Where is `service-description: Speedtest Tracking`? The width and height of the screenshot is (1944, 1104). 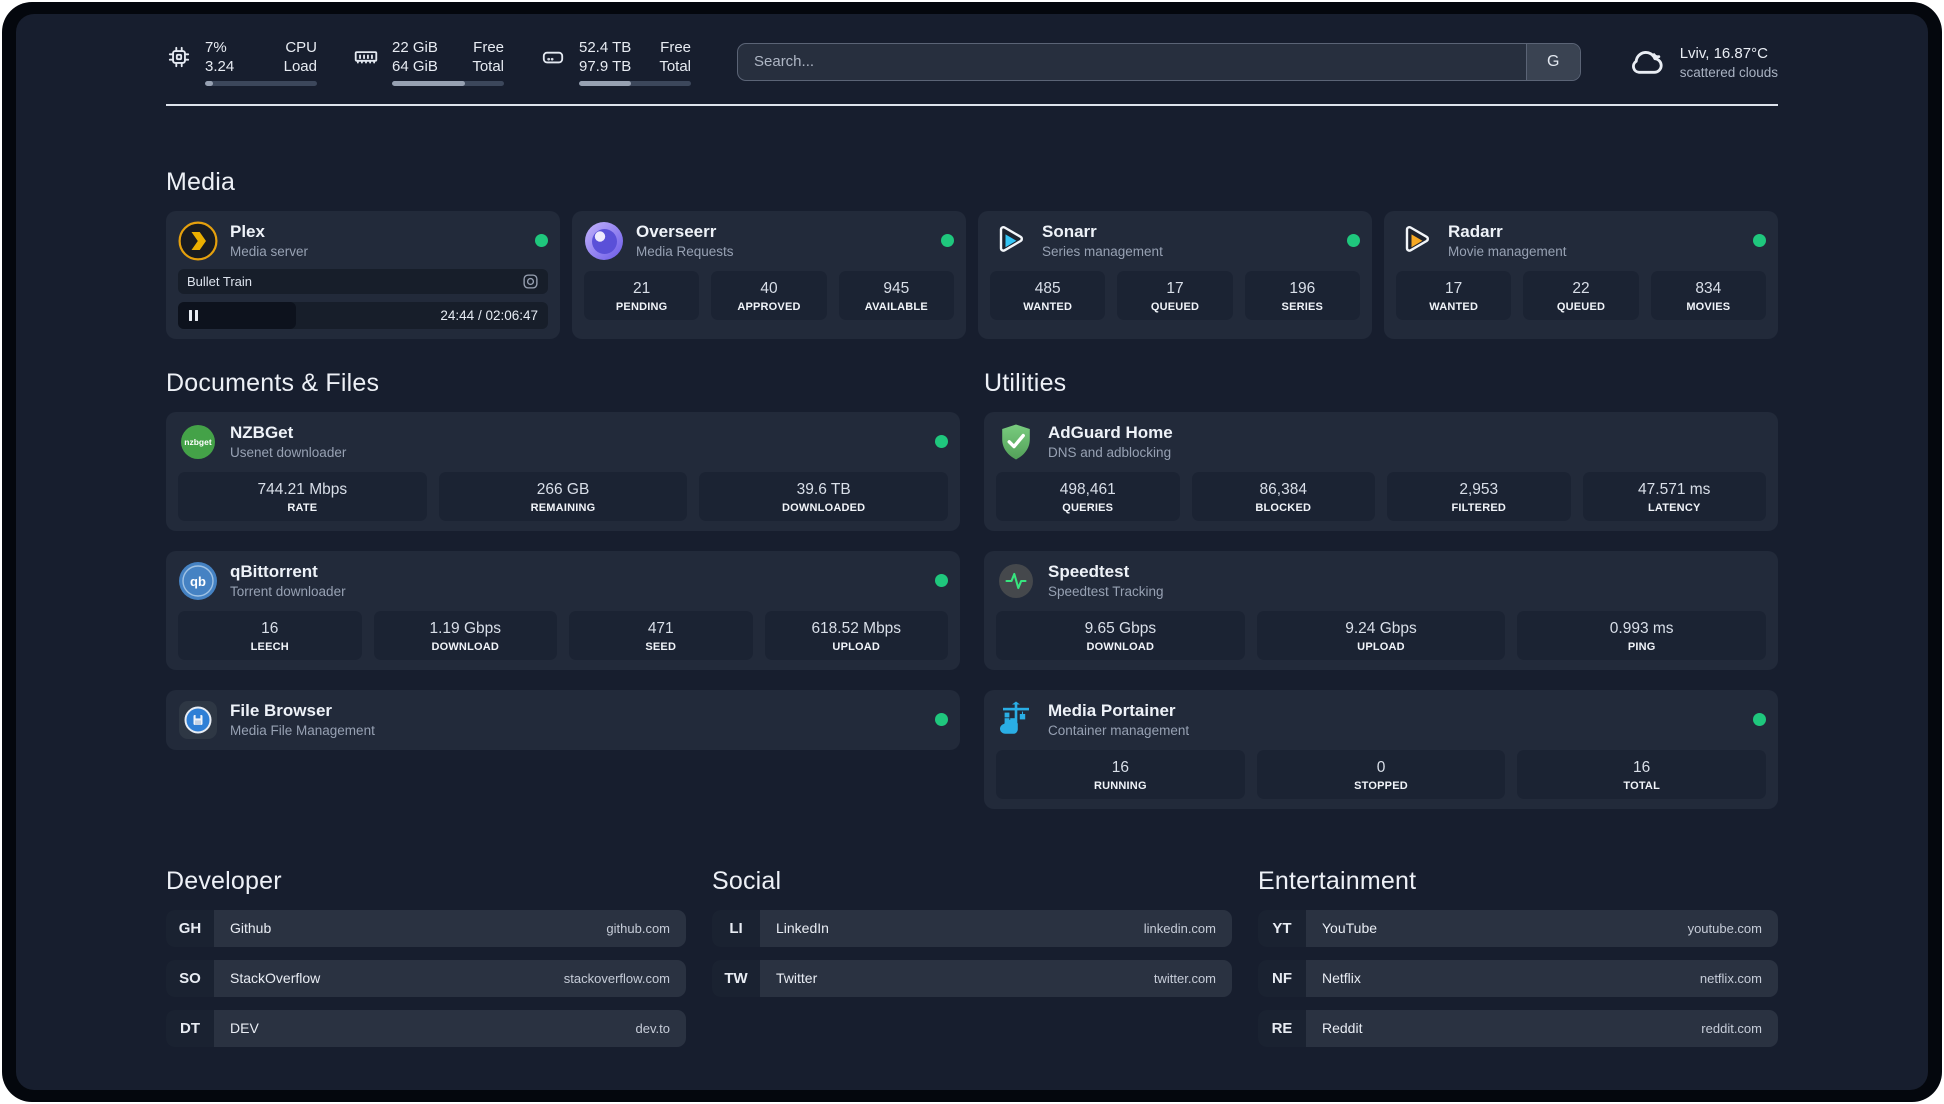 service-description: Speedtest Tracking is located at coordinates (1106, 591).